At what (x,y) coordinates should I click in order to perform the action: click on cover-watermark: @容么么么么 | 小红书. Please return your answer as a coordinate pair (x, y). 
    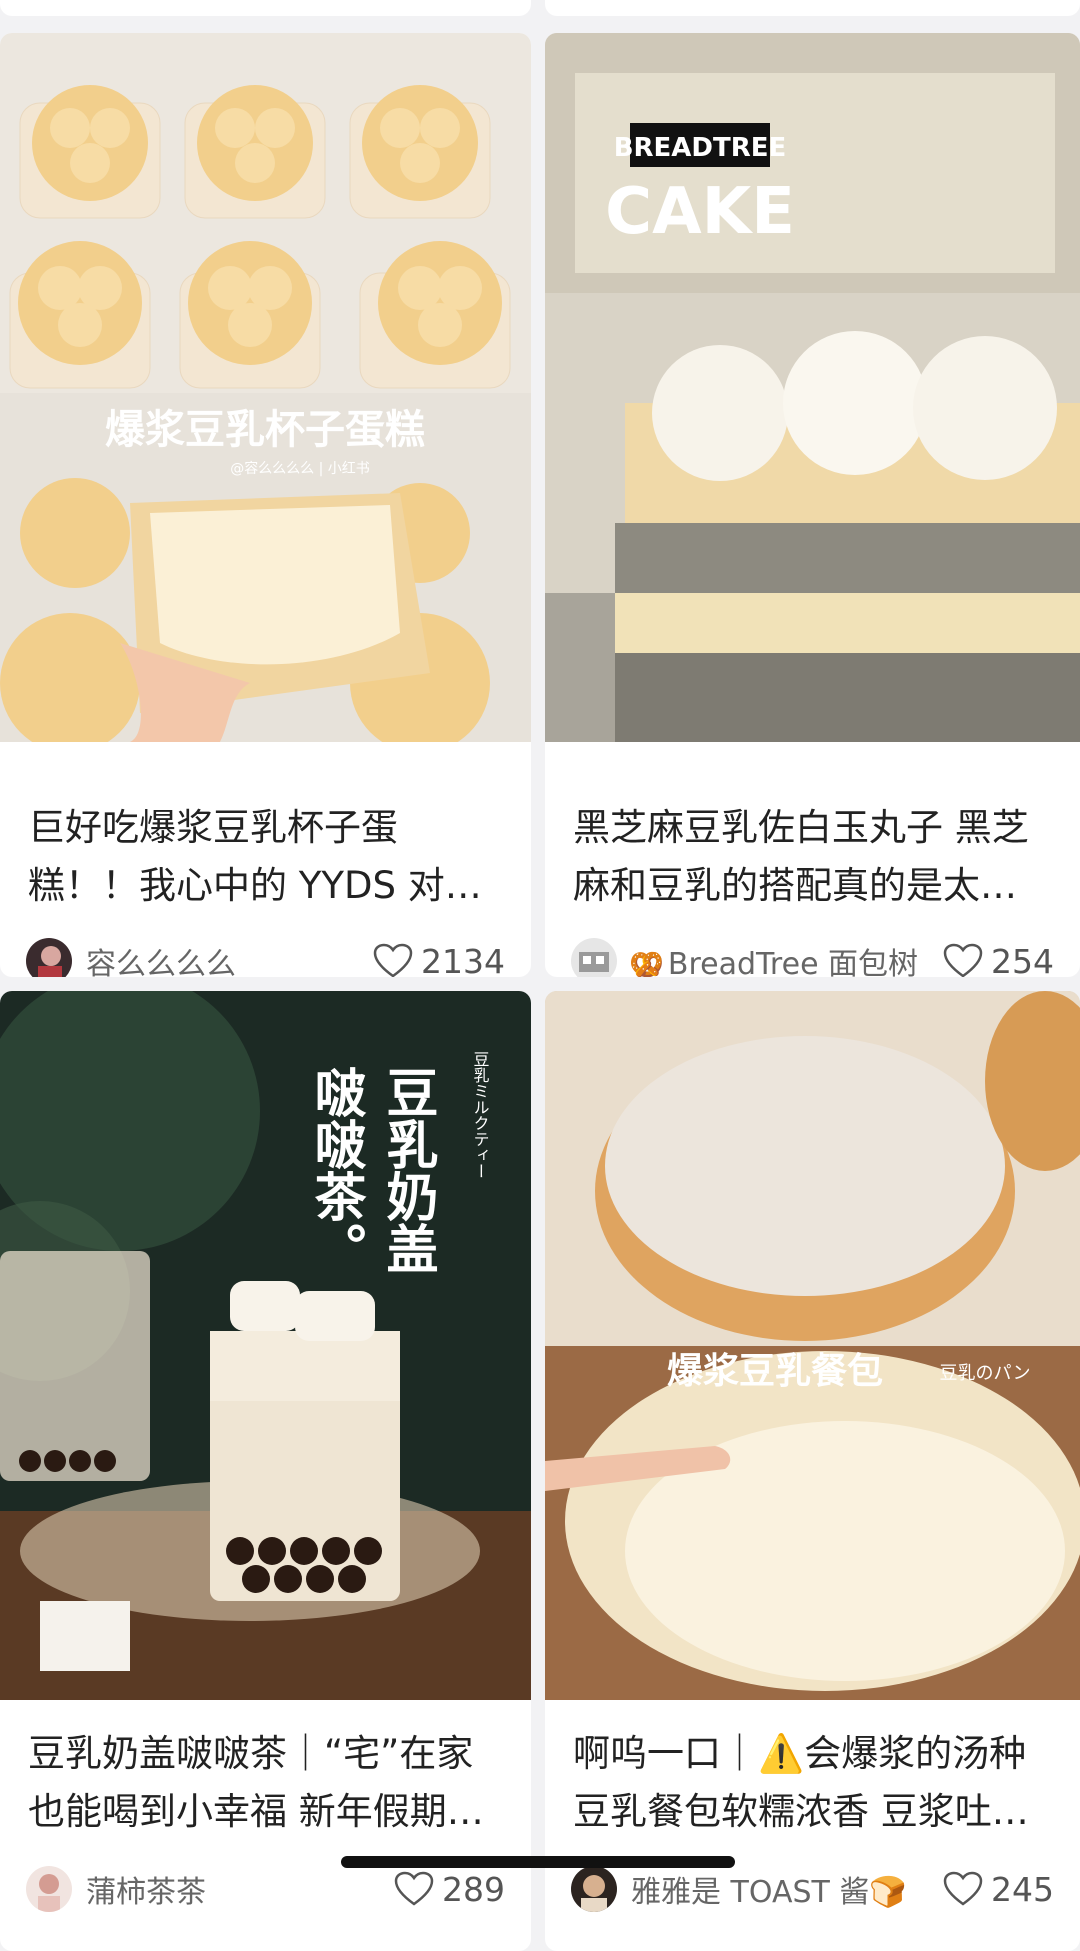
    Looking at the image, I should click on (300, 468).